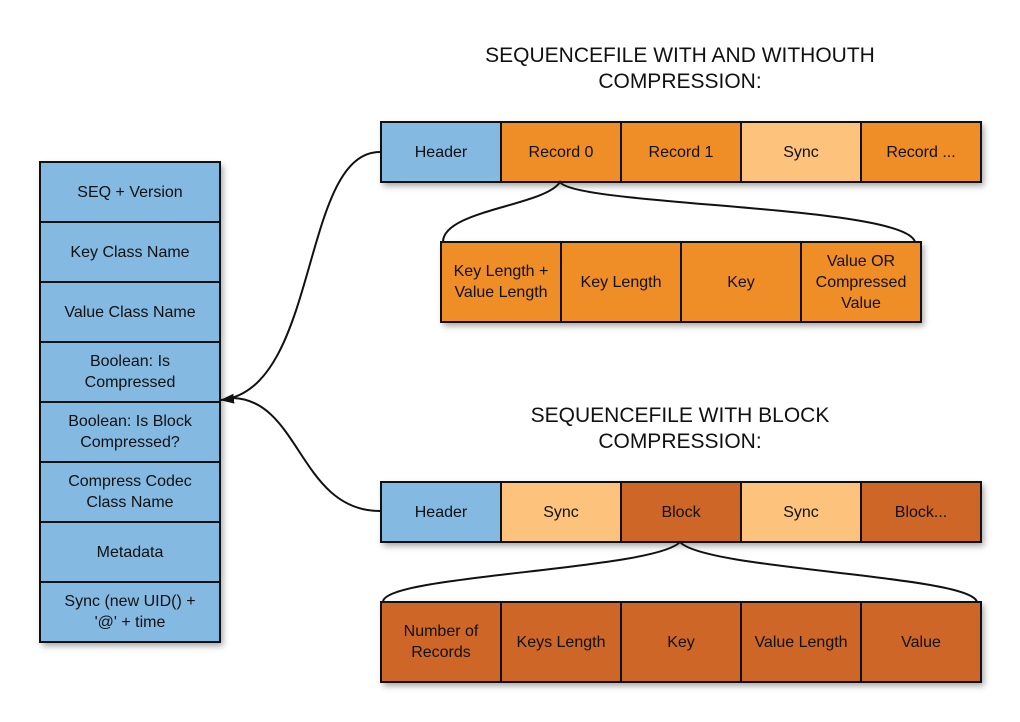 Image resolution: width=1020 pixels, height=722 pixels. Describe the element at coordinates (681, 642) in the screenshot. I see `block-detail-cell: Key` at that location.